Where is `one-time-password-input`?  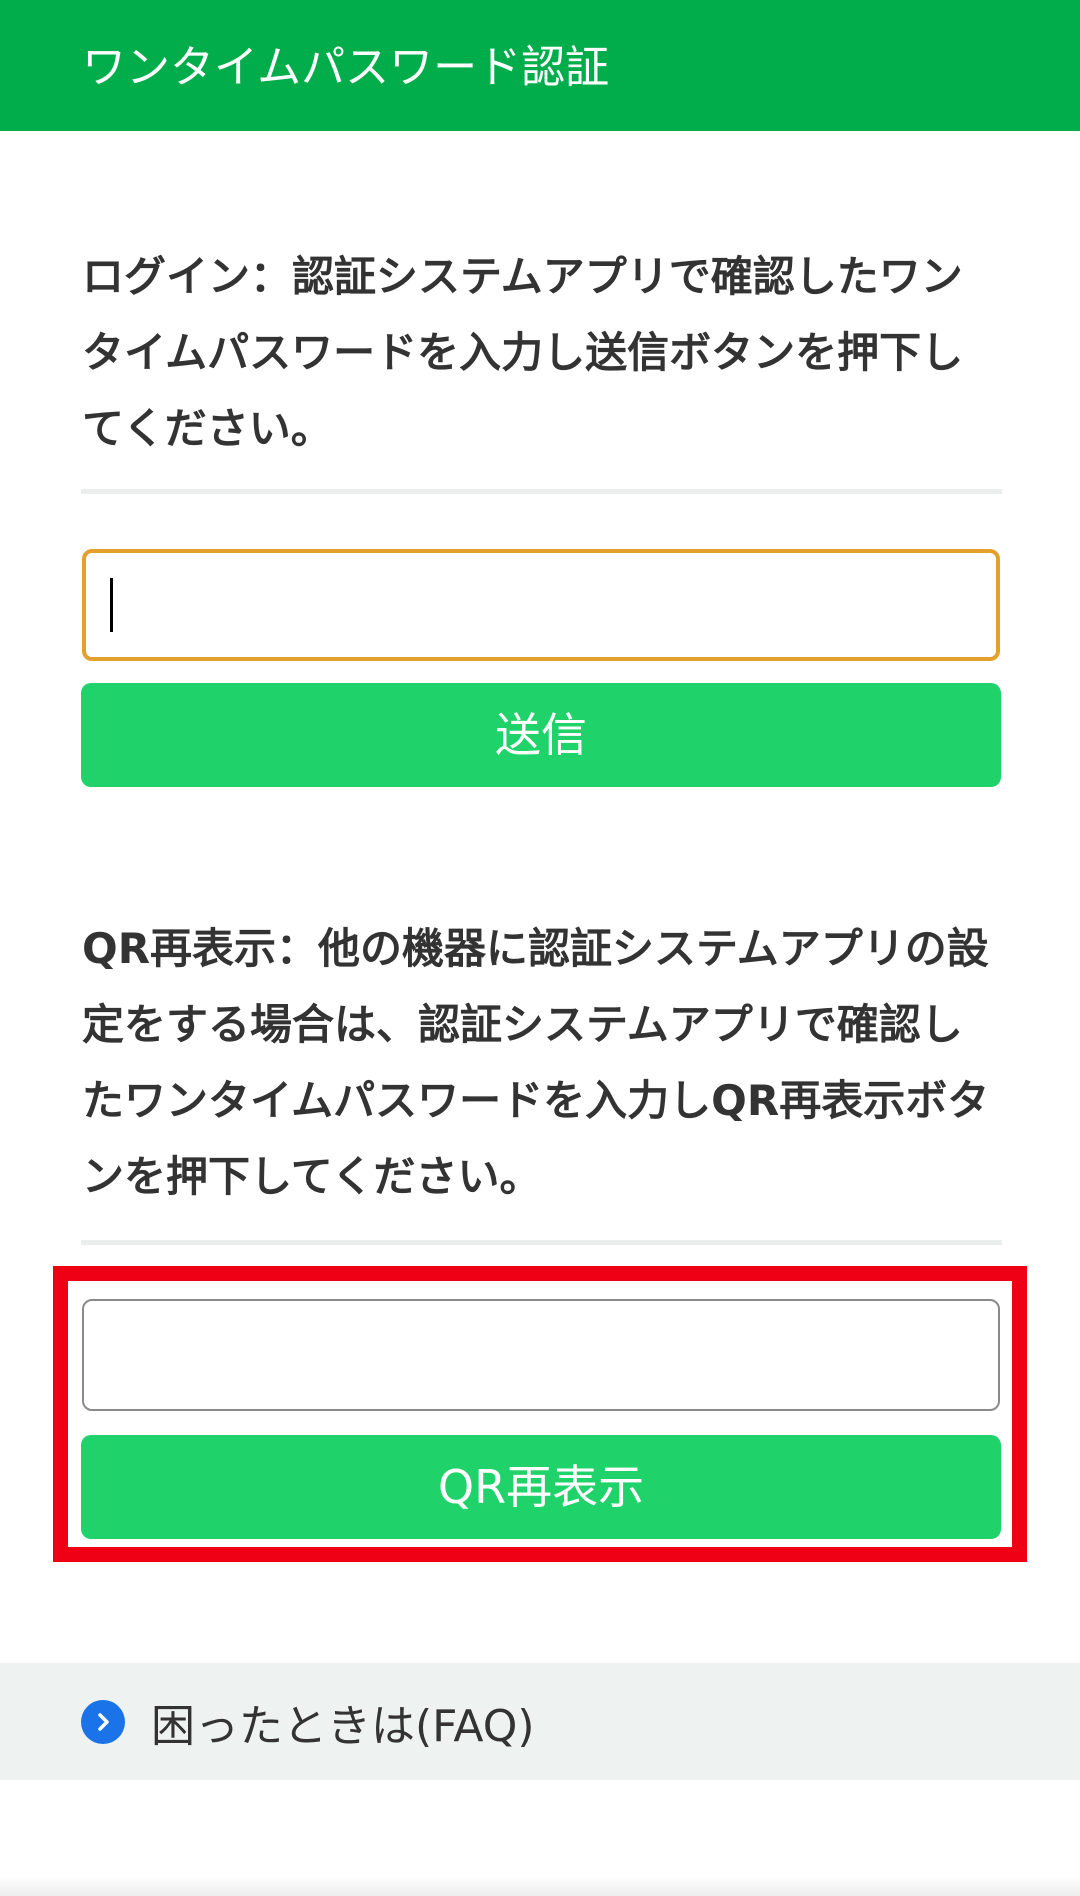
one-time-password-input is located at coordinates (541, 605).